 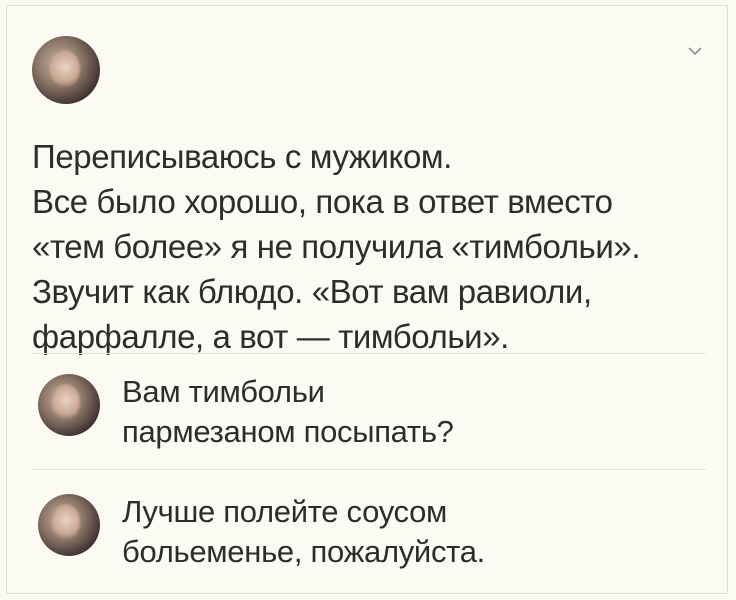 What do you see at coordinates (288, 412) in the screenshot?
I see `comment-text: Вам тимбольи пармезаном посыпать?` at bounding box center [288, 412].